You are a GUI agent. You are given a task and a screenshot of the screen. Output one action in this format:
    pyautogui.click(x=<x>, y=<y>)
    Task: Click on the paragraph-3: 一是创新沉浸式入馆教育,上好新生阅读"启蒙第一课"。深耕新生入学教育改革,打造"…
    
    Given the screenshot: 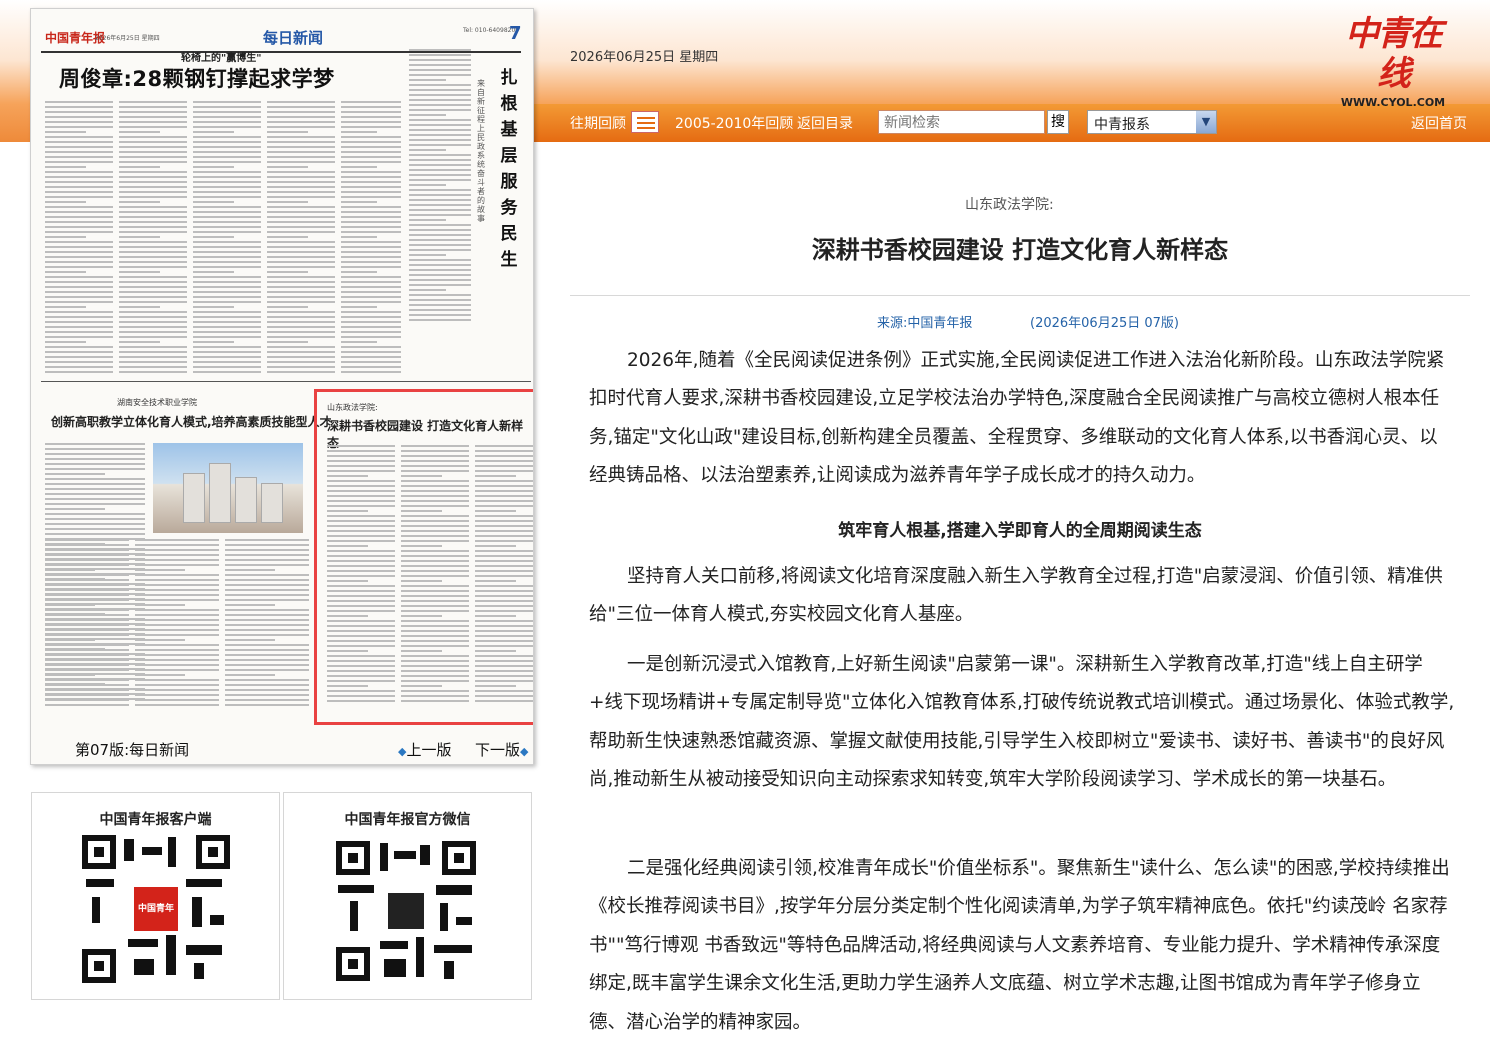 What is the action you would take?
    pyautogui.click(x=1022, y=722)
    